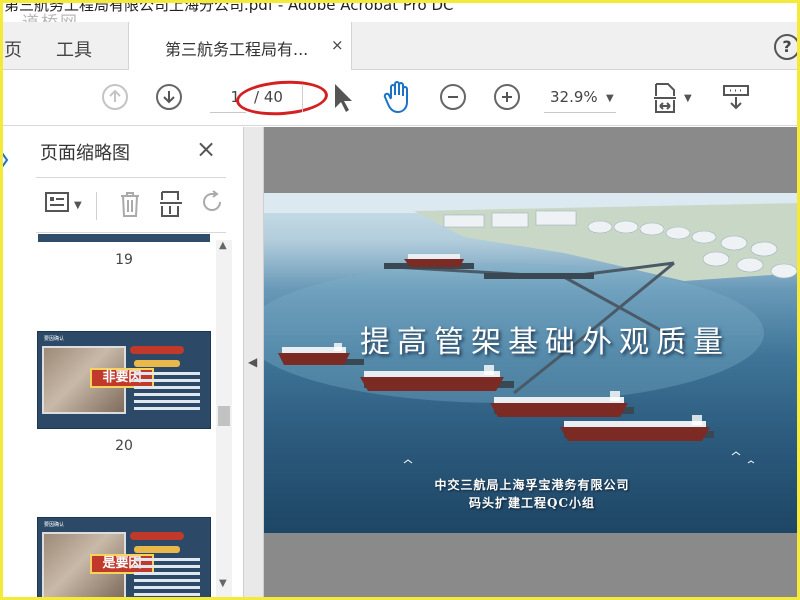 The image size is (800, 600). I want to click on trash-icon, so click(130, 204).